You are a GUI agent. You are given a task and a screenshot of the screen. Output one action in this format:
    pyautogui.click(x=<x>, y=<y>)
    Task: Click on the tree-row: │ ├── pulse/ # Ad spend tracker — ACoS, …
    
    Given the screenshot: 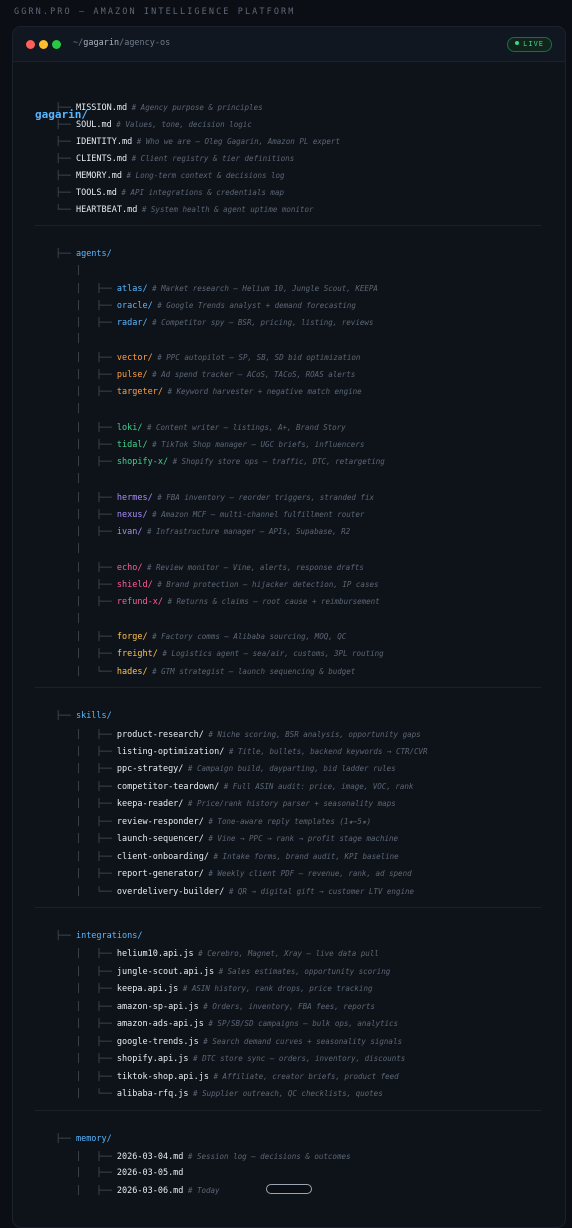 What is the action you would take?
    pyautogui.click(x=195, y=374)
    